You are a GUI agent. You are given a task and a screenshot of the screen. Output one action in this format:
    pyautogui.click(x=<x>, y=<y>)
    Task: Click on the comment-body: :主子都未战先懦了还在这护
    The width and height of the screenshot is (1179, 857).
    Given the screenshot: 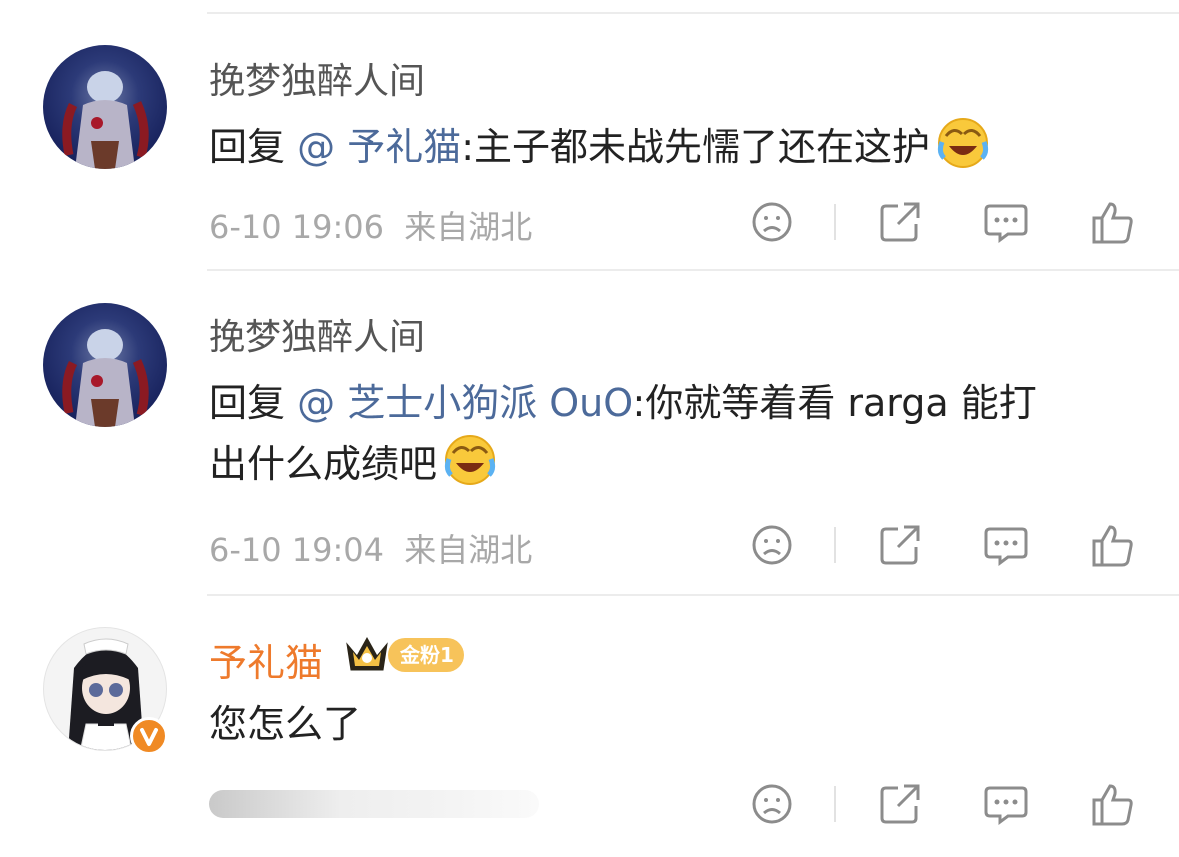 What is the action you would take?
    pyautogui.click(x=696, y=147)
    